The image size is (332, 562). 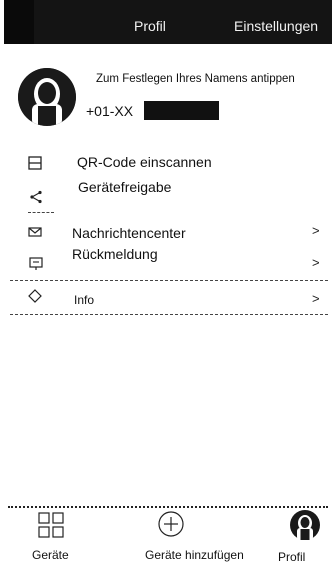 I want to click on nav-label-add: Geräte hinzufügen, so click(x=194, y=555).